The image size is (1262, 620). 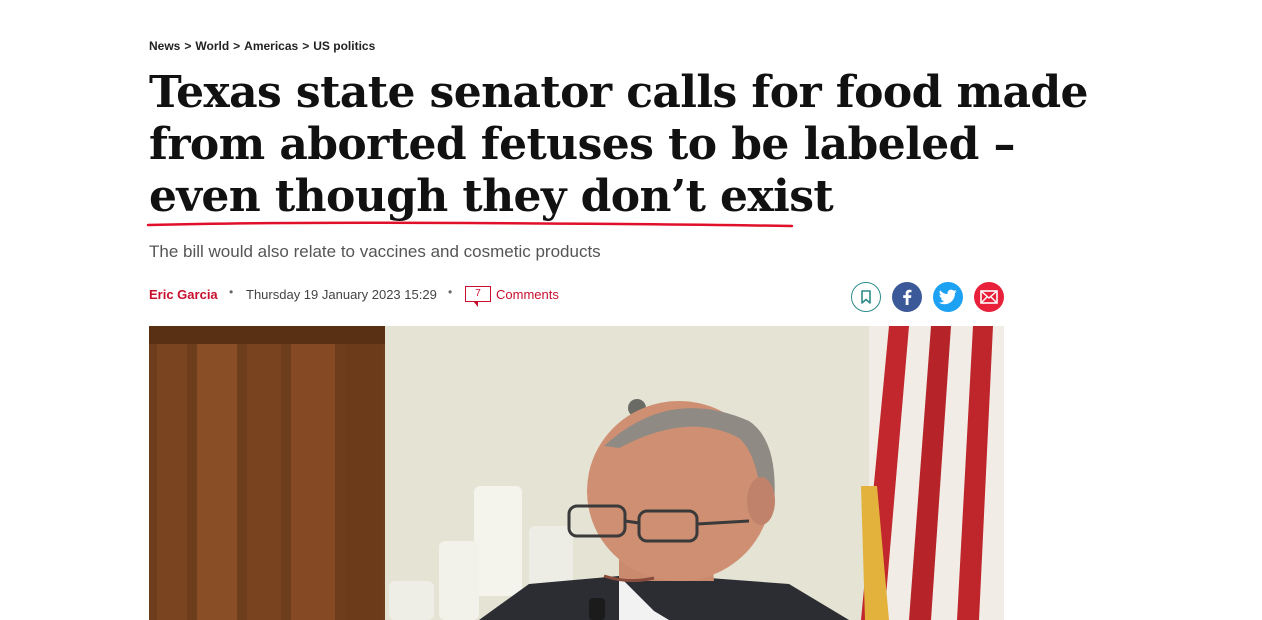 I want to click on comments-link: 7 Comments, so click(x=512, y=296).